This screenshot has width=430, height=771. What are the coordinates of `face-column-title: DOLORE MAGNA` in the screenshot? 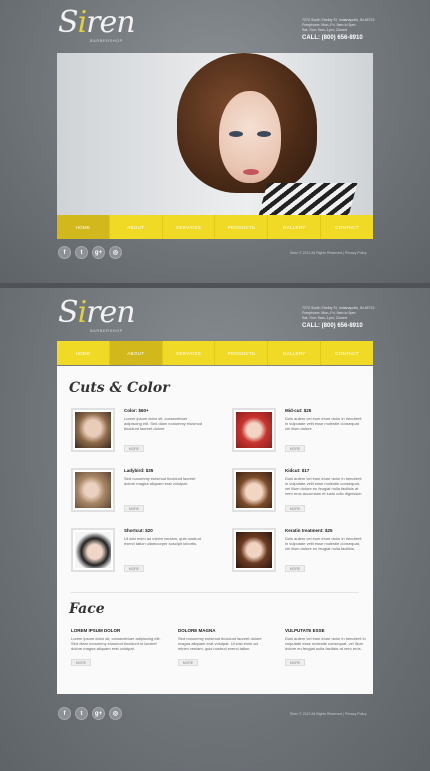 It's located at (197, 630).